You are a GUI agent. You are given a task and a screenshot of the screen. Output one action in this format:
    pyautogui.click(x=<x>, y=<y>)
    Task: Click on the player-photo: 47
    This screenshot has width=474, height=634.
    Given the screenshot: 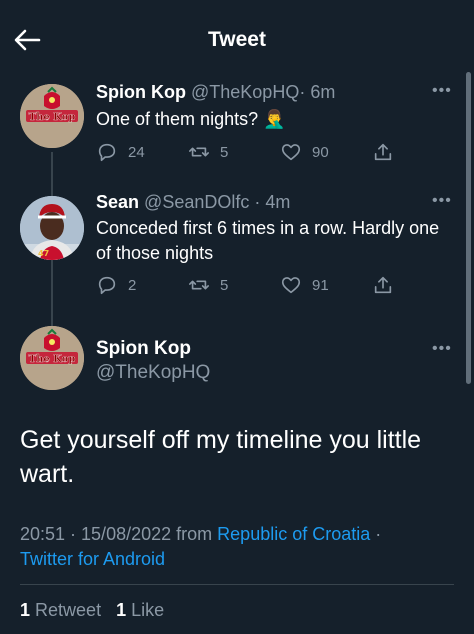 What is the action you would take?
    pyautogui.click(x=52, y=228)
    